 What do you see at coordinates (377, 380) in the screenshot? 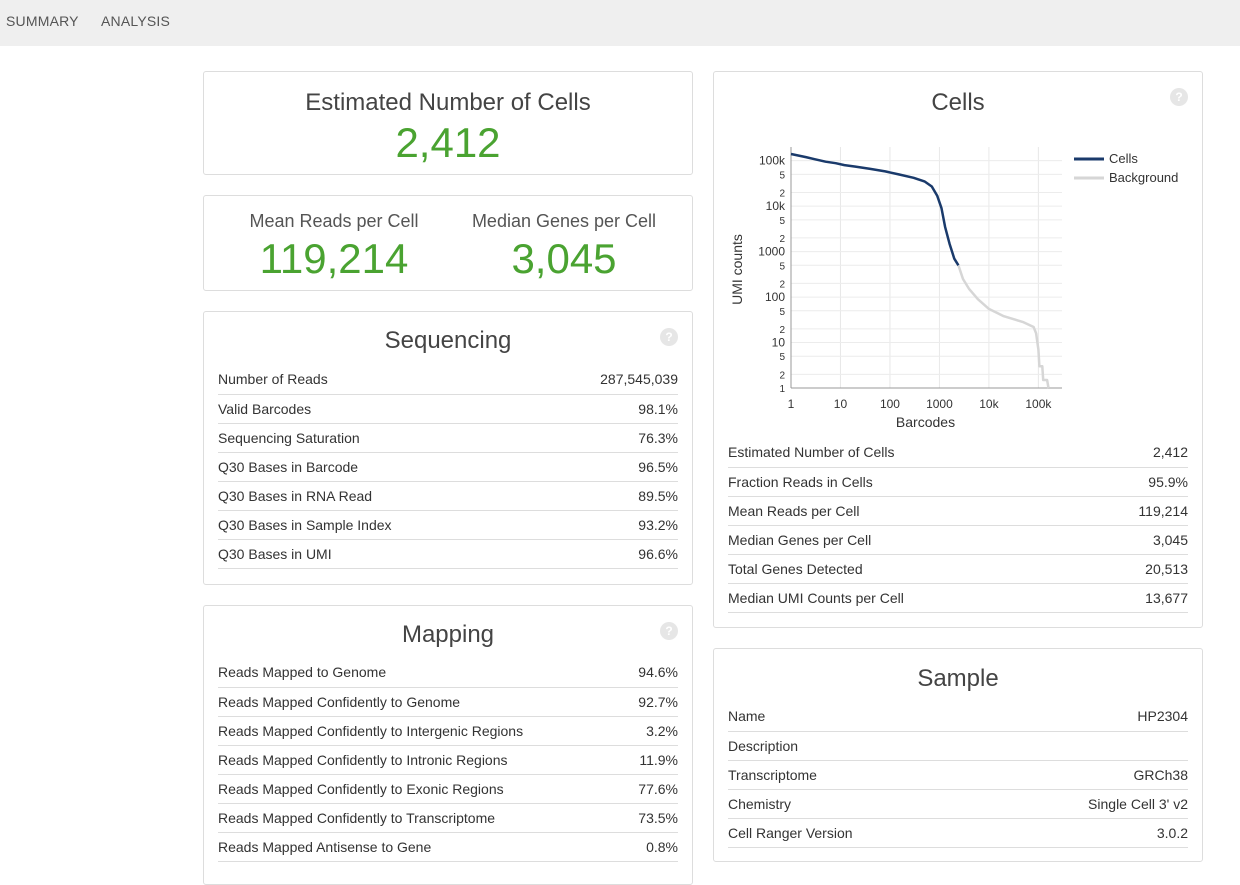
I see `metric-label: Number of Reads` at bounding box center [377, 380].